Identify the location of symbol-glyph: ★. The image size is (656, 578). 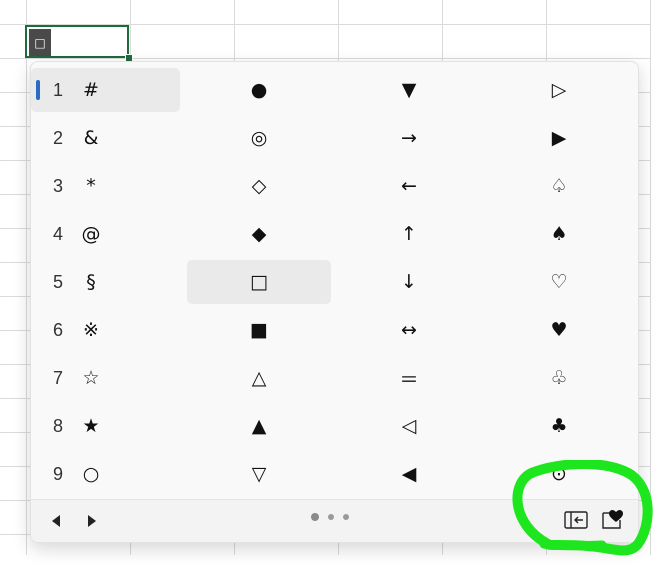
(91, 426).